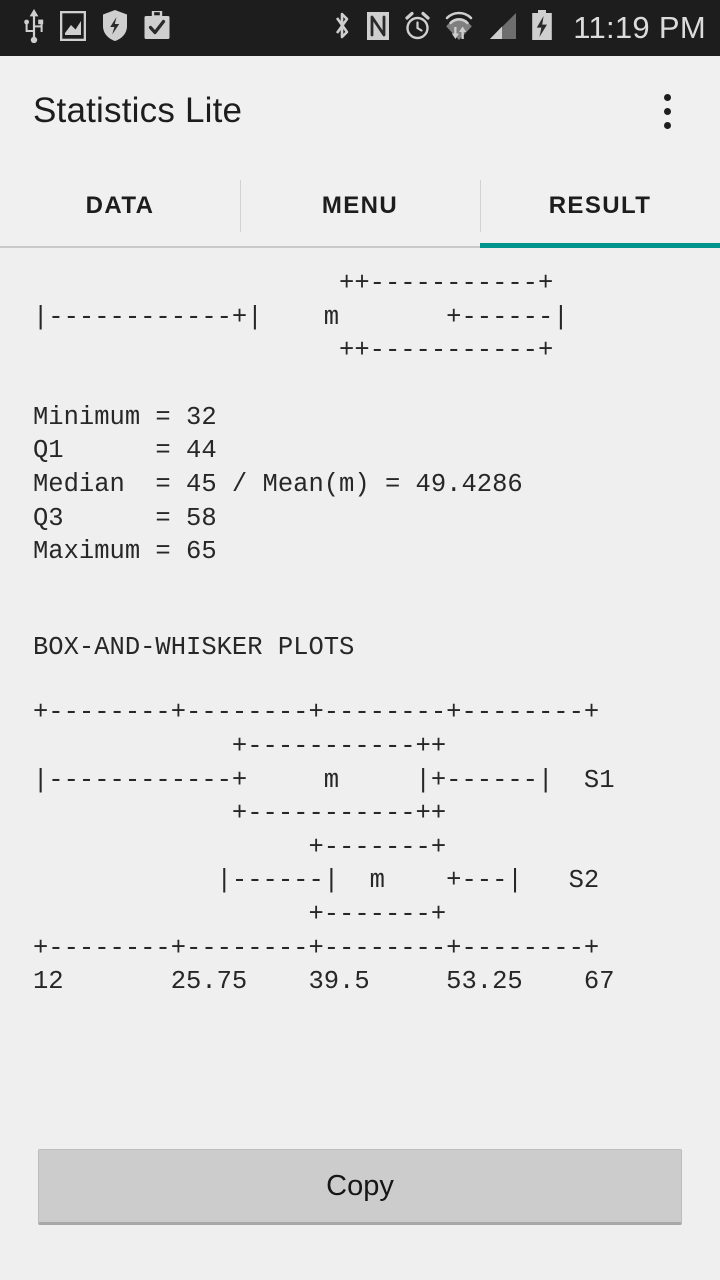 This screenshot has height=1280, width=720. What do you see at coordinates (378, 28) in the screenshot?
I see `nfc-icon` at bounding box center [378, 28].